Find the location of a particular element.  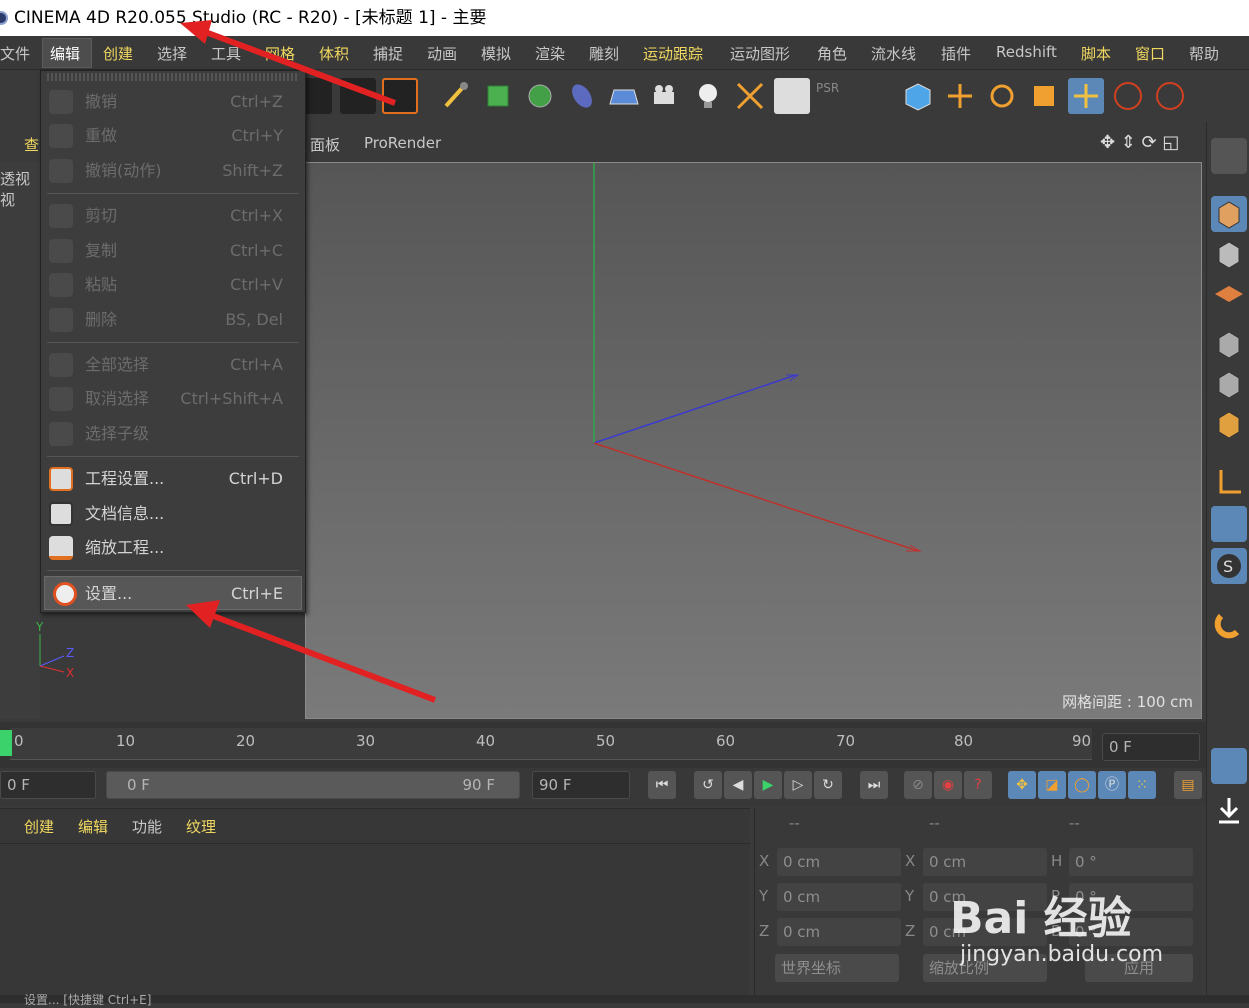

size-y-field: 0 cm is located at coordinates (985, 897).